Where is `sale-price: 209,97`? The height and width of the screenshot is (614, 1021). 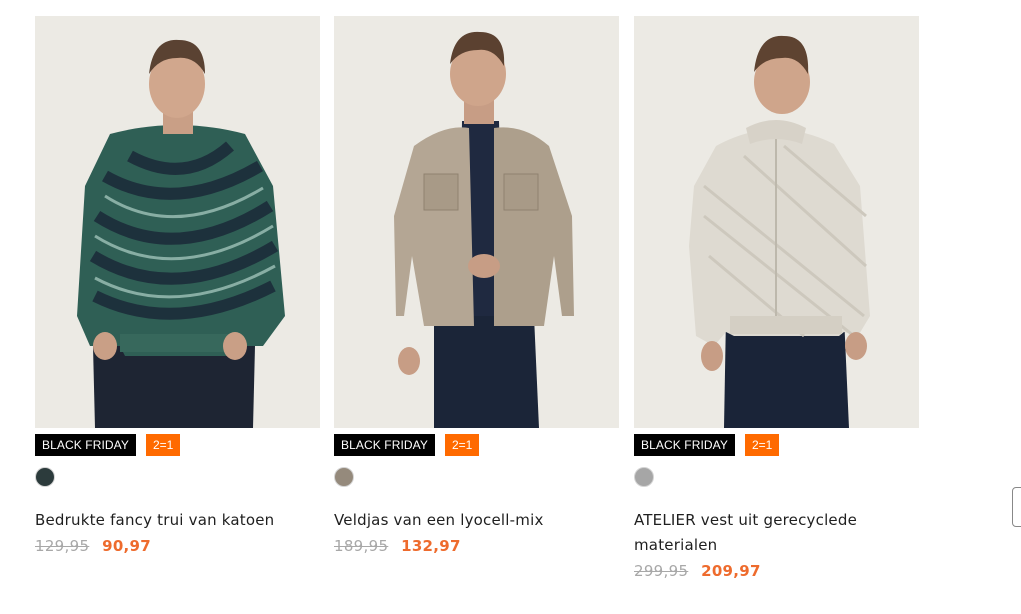 sale-price: 209,97 is located at coordinates (731, 571).